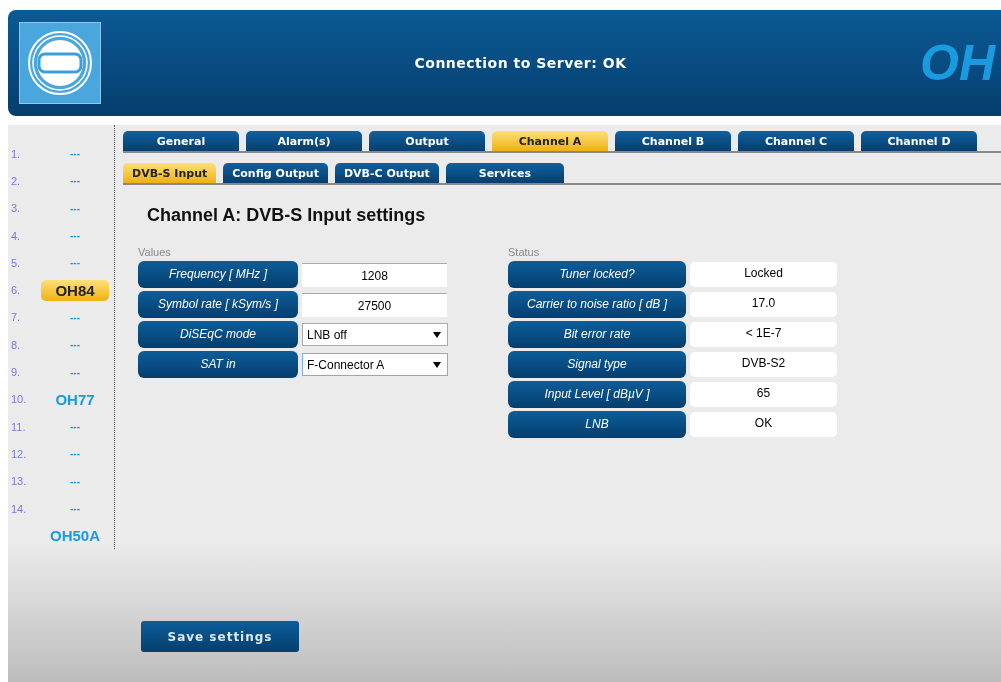 The width and height of the screenshot is (1001, 682). I want to click on tab: Output, so click(427, 141).